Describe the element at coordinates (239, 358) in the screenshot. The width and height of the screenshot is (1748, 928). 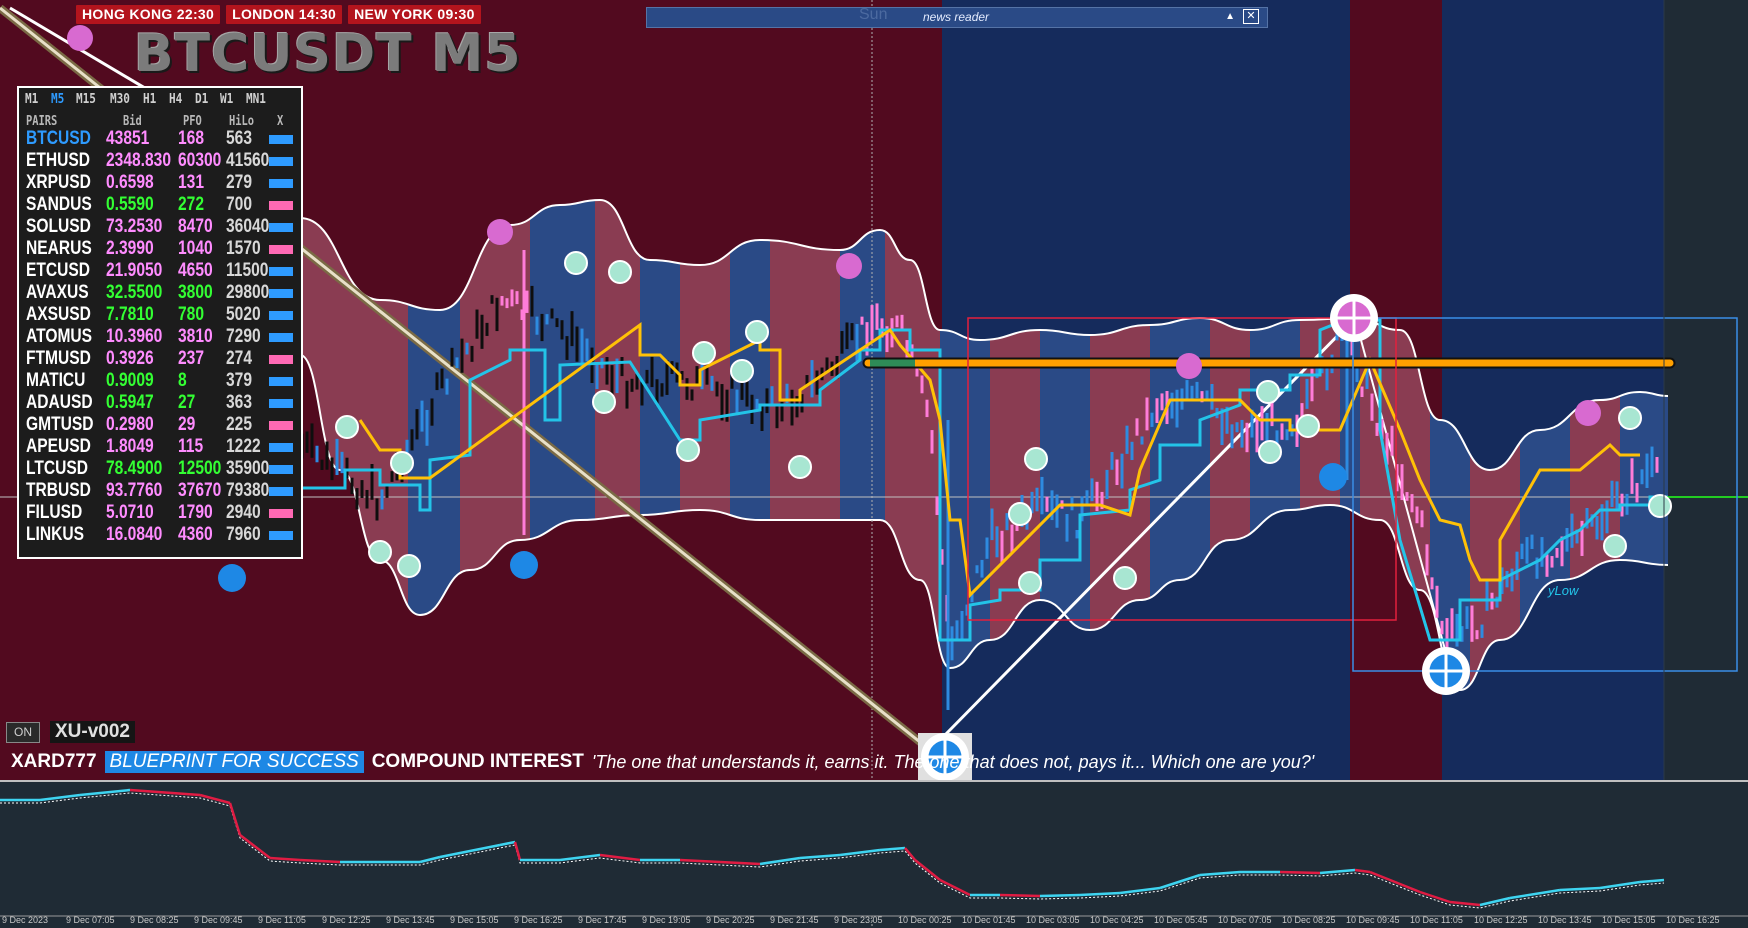
I see `pair-hilo: 274` at that location.